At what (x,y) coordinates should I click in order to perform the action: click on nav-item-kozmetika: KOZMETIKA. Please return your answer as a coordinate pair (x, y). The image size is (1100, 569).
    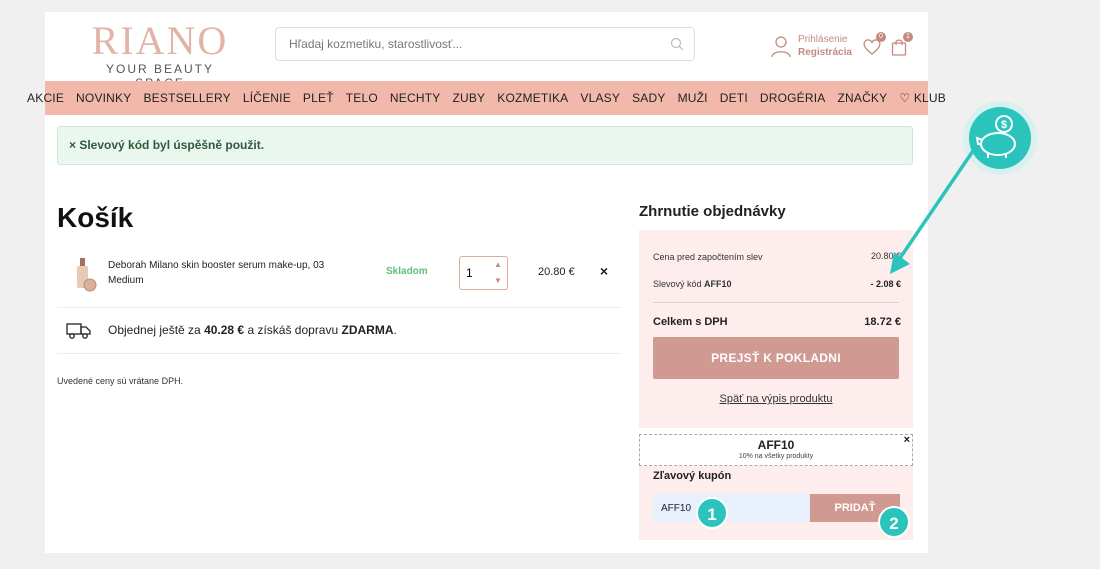
    Looking at the image, I should click on (532, 98).